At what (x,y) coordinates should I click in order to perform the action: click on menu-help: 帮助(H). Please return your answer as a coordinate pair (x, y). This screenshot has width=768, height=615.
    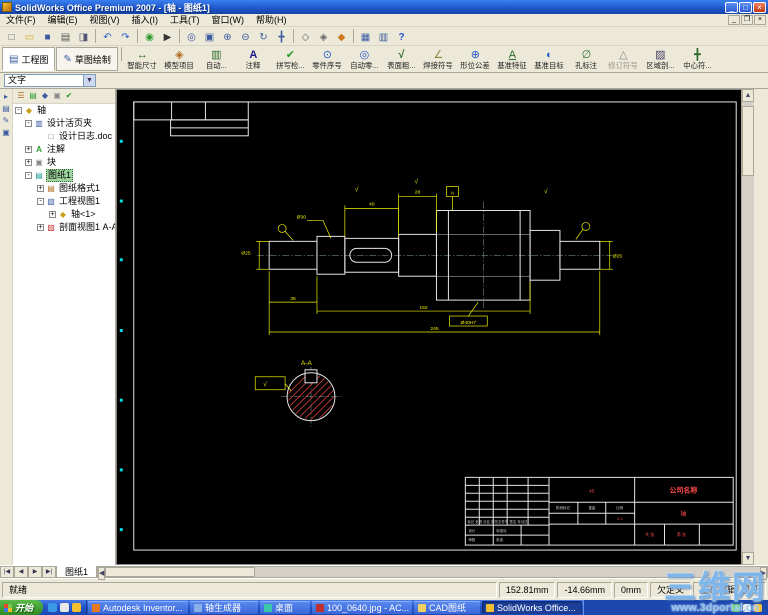
    Looking at the image, I should click on (271, 20).